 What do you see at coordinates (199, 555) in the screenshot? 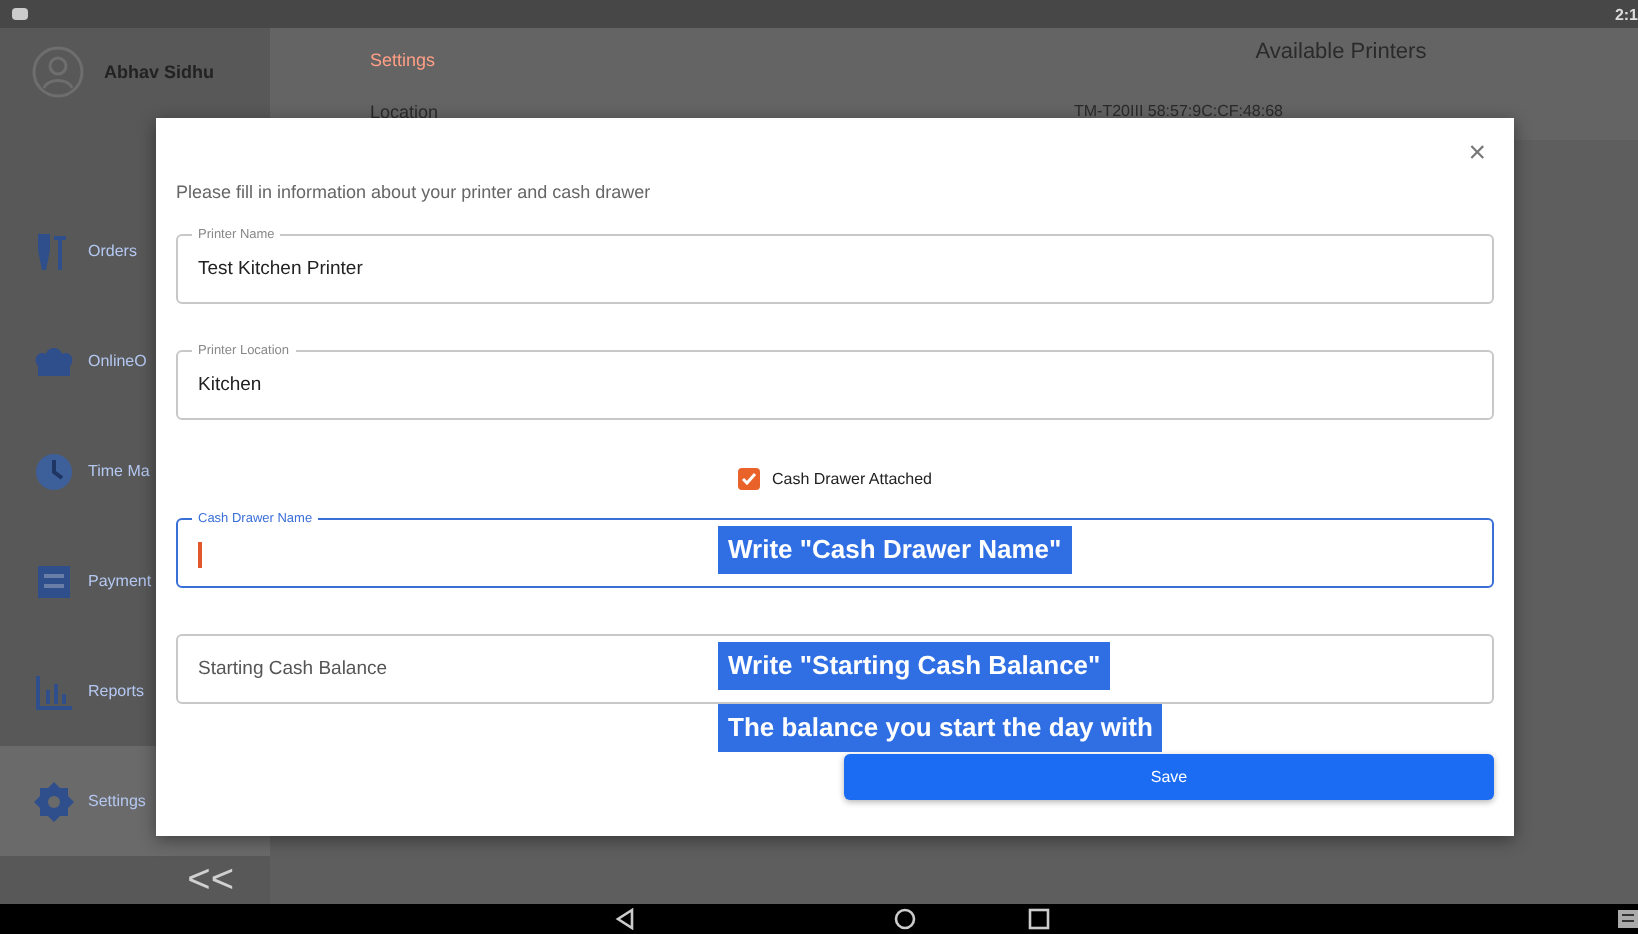
I see `text-cursor` at bounding box center [199, 555].